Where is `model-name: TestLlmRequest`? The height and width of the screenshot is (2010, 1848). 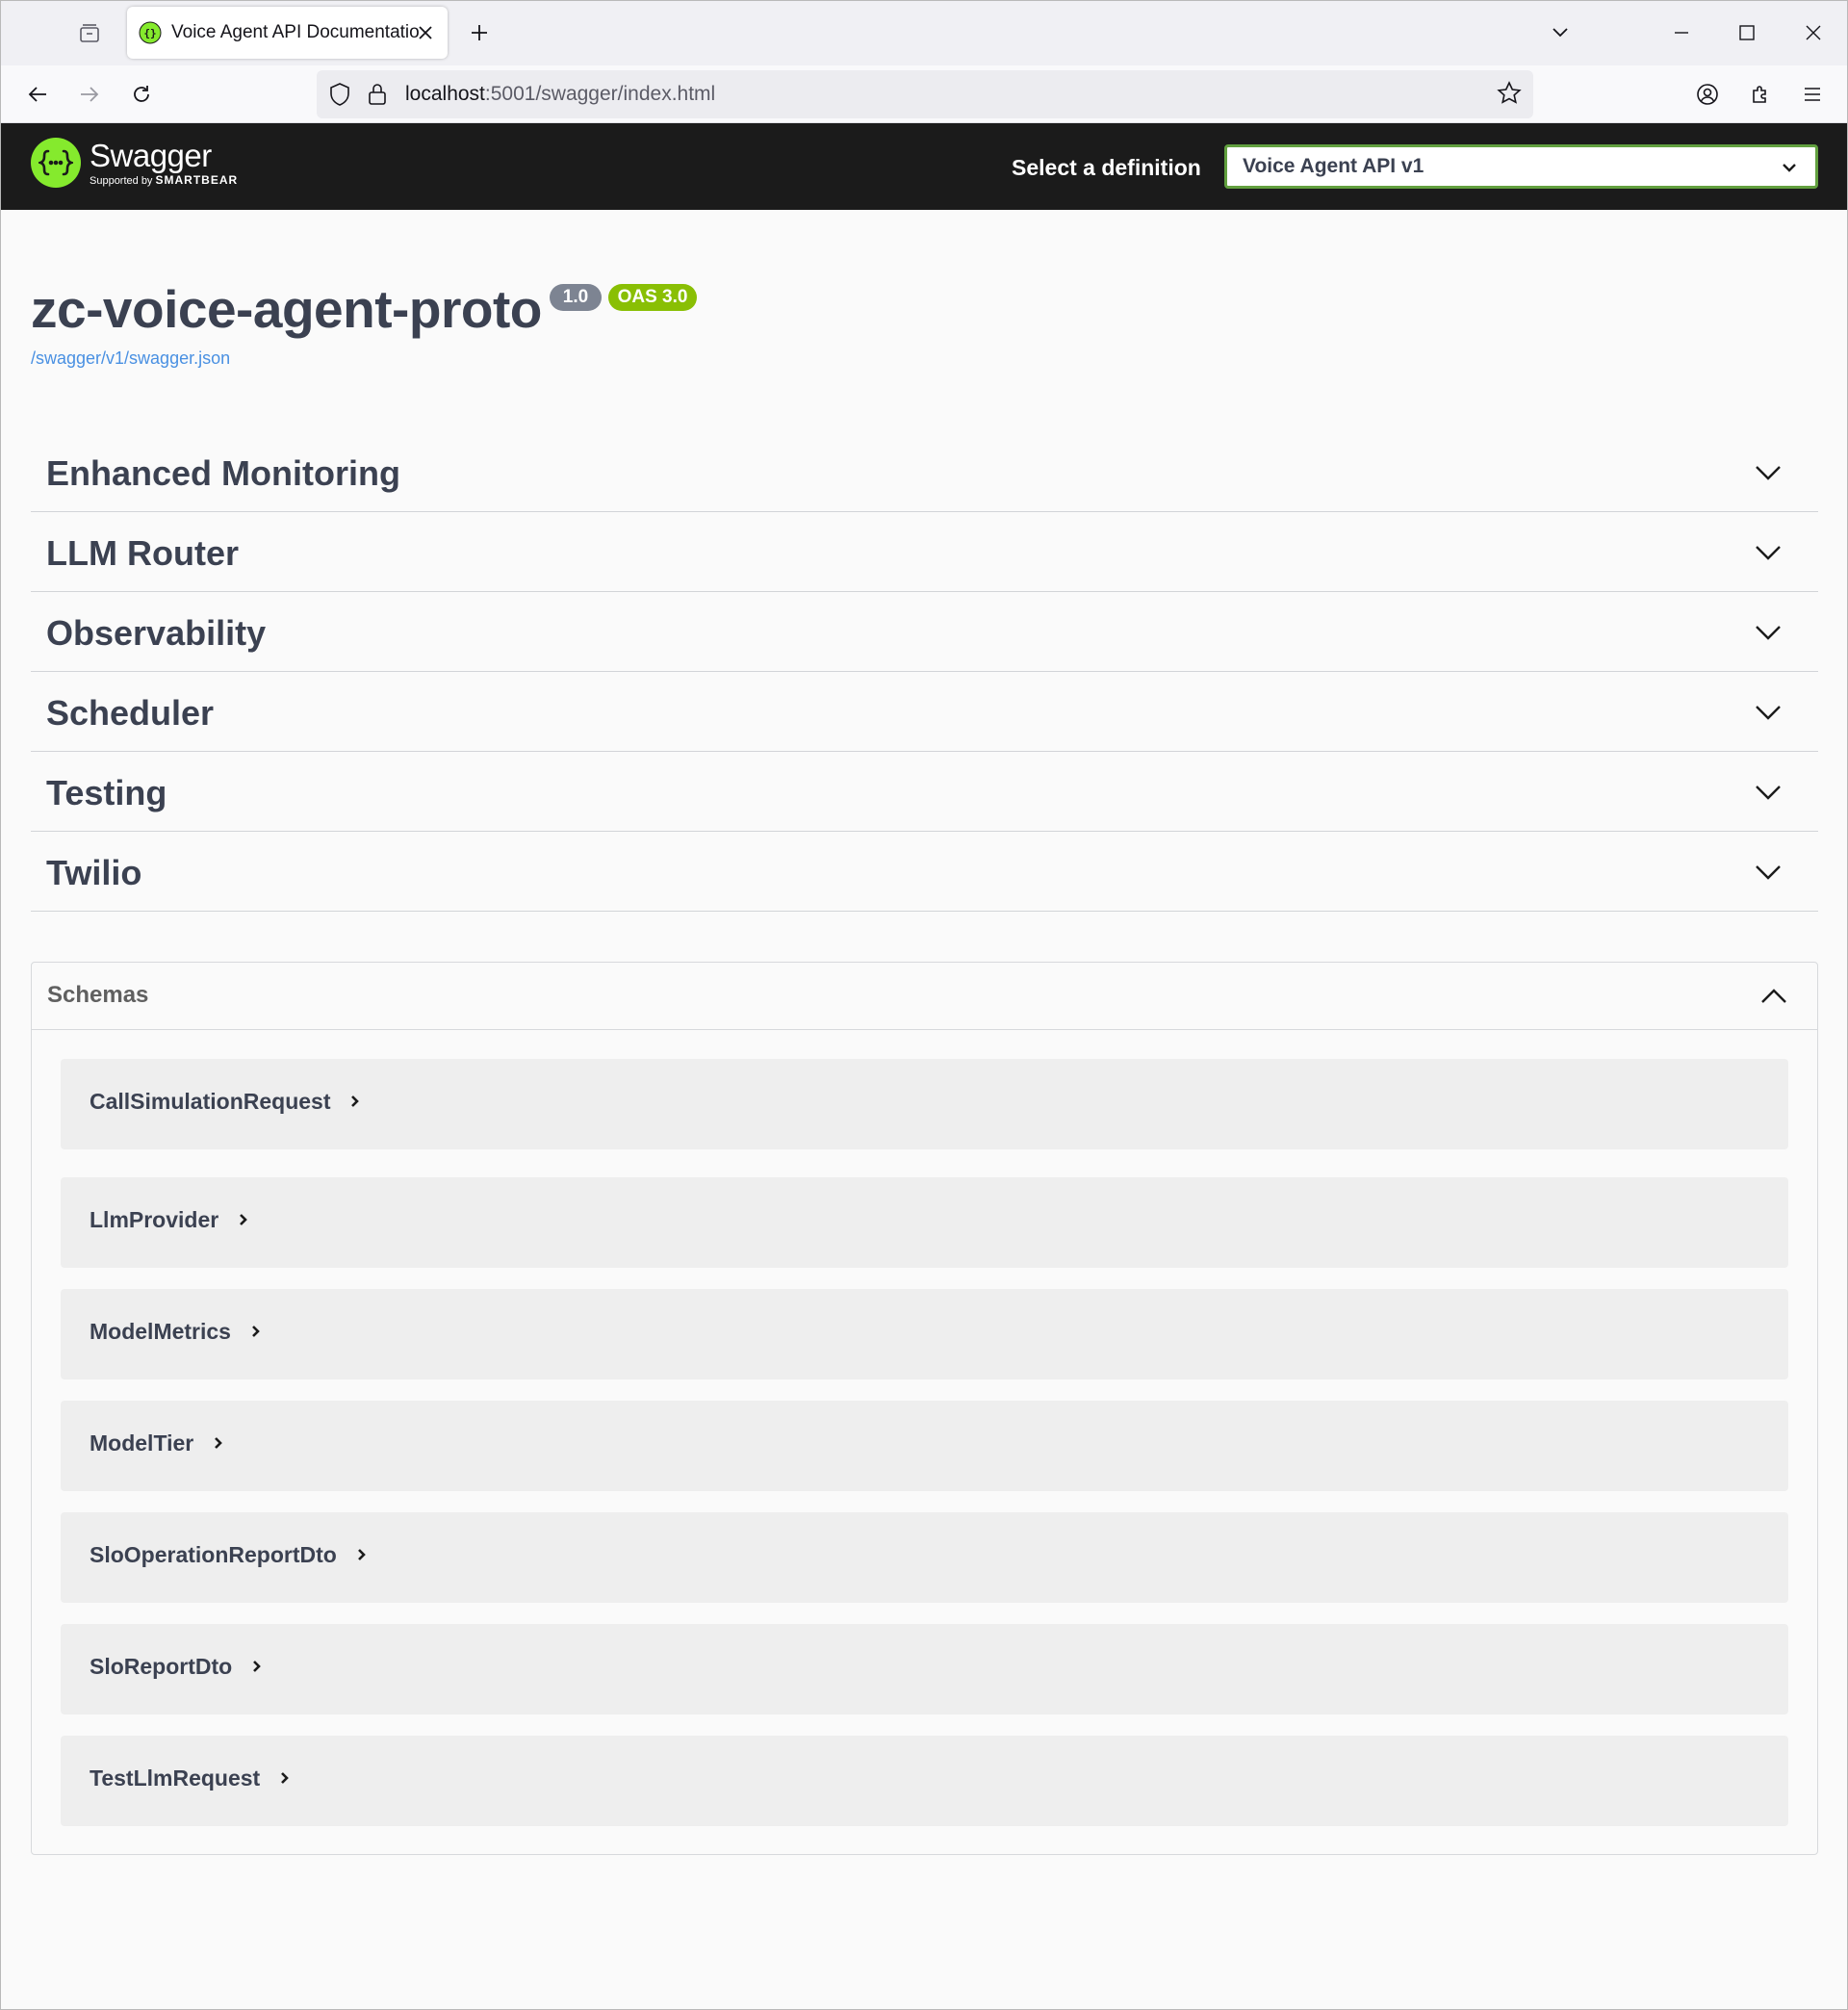 model-name: TestLlmRequest is located at coordinates (190, 1778).